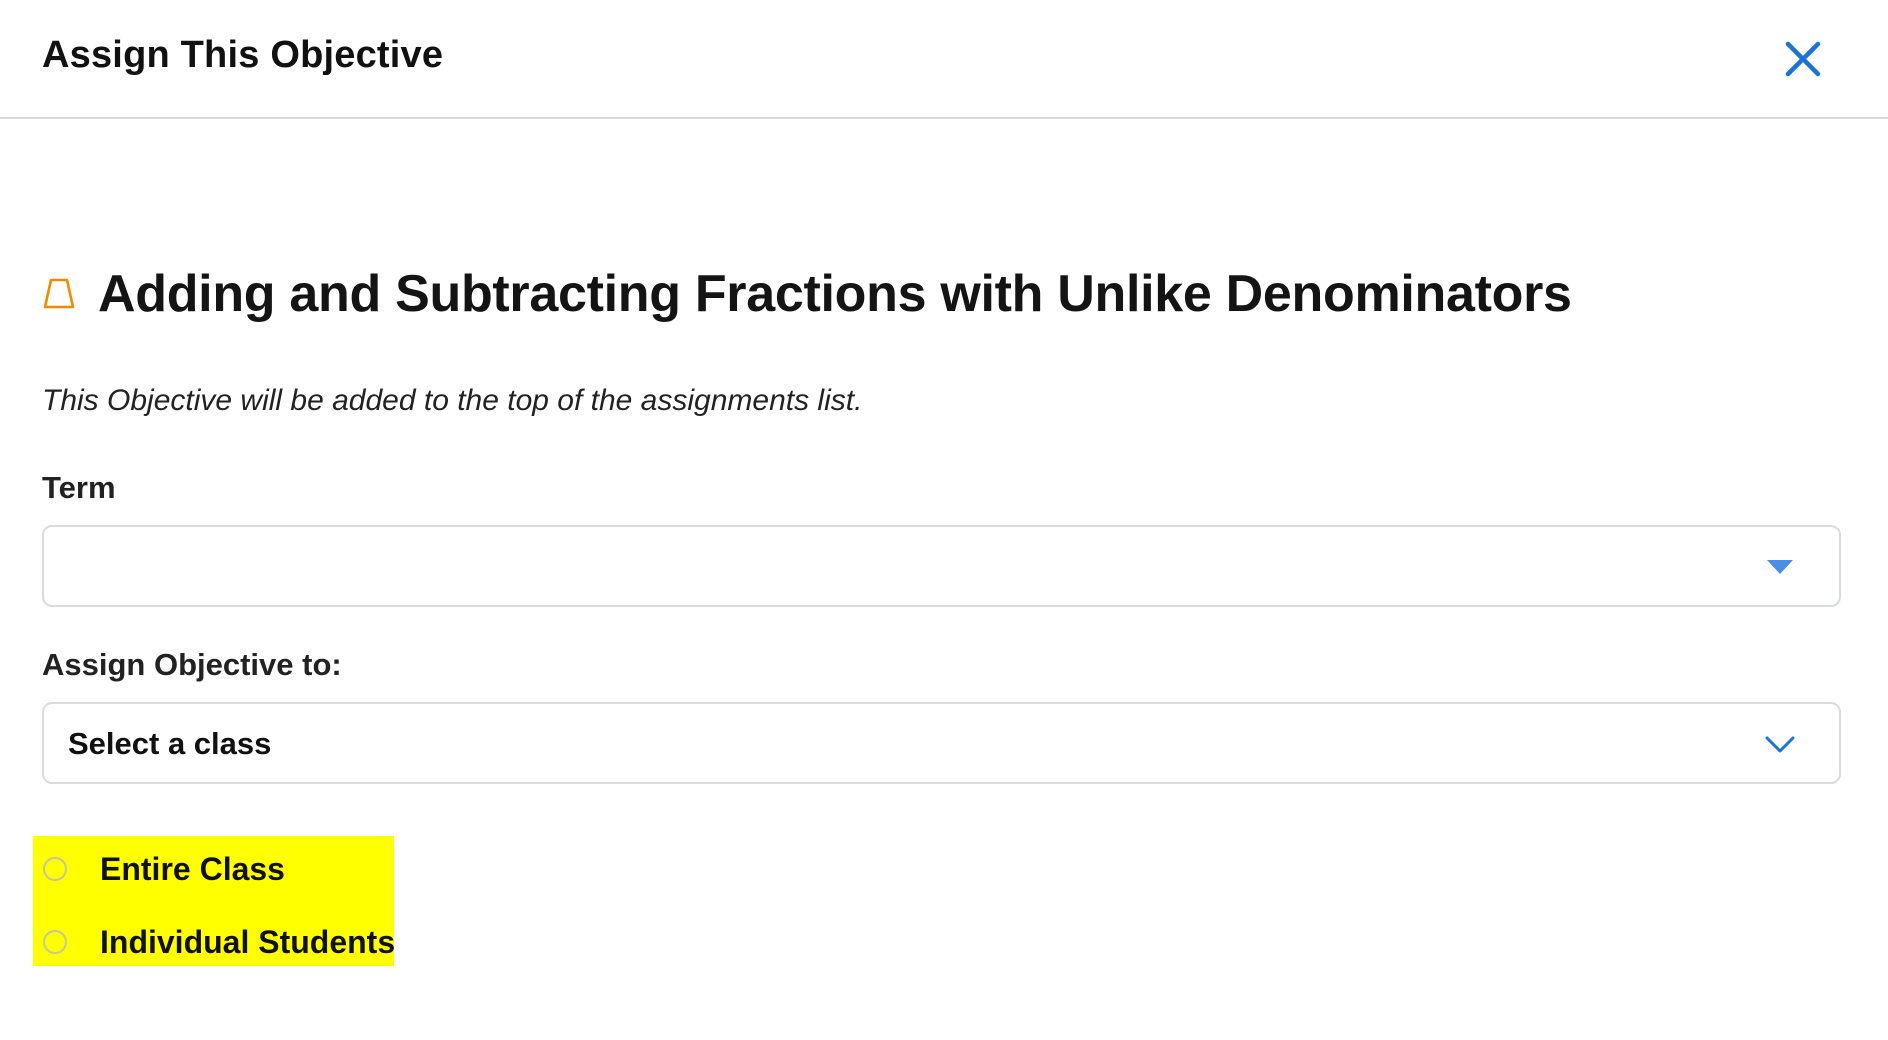 This screenshot has width=1888, height=1040. What do you see at coordinates (59, 293) in the screenshot?
I see `trapezoid-outline-icon` at bounding box center [59, 293].